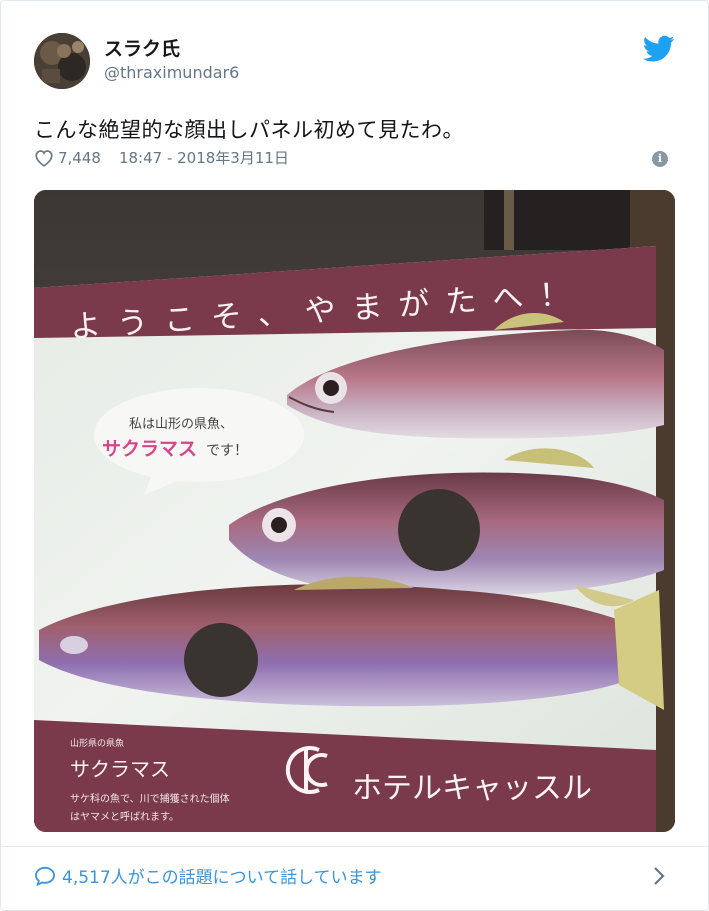 The width and height of the screenshot is (709, 911). I want to click on conversation-link: 4,517人がこの話題について話しています, so click(208, 875).